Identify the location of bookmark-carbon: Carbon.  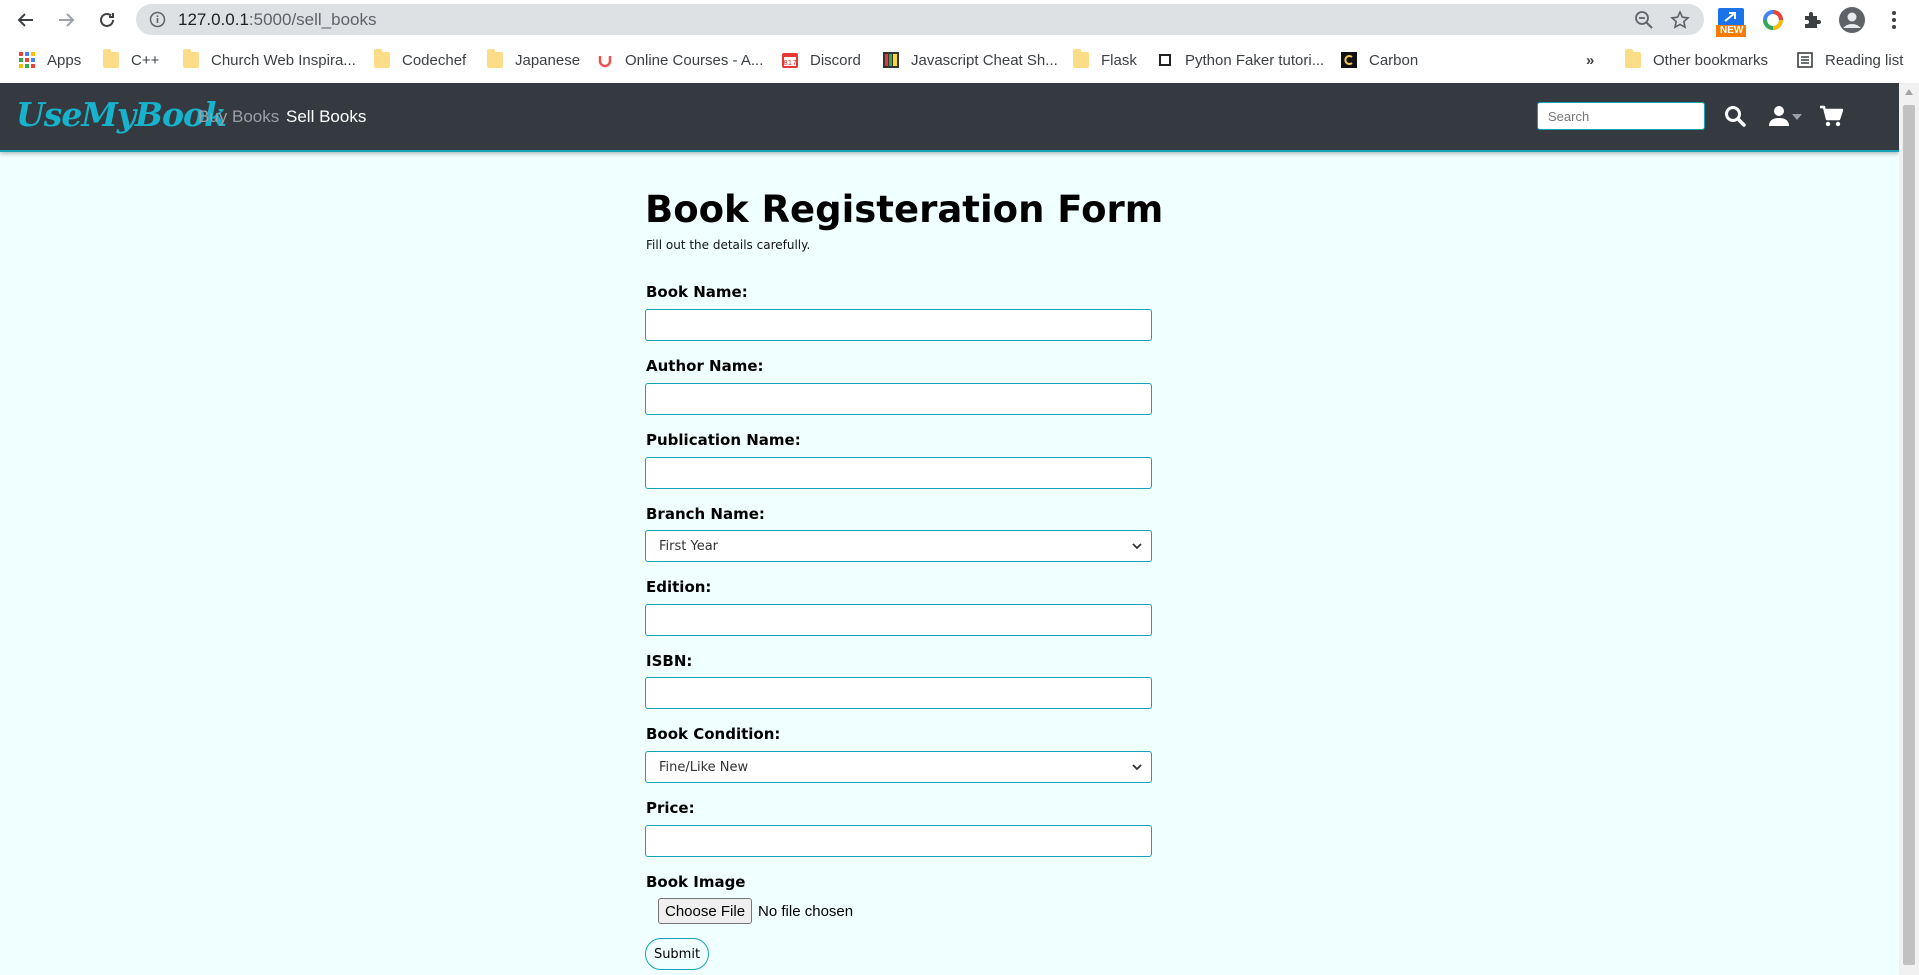
(1379, 60).